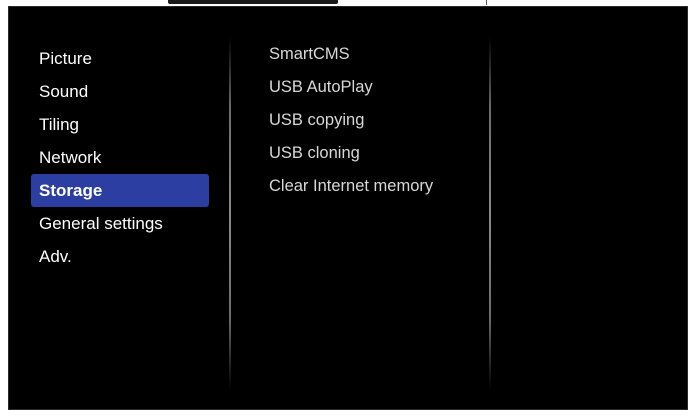 The height and width of the screenshot is (418, 696). I want to click on menu-item-network: Network, so click(120, 157).